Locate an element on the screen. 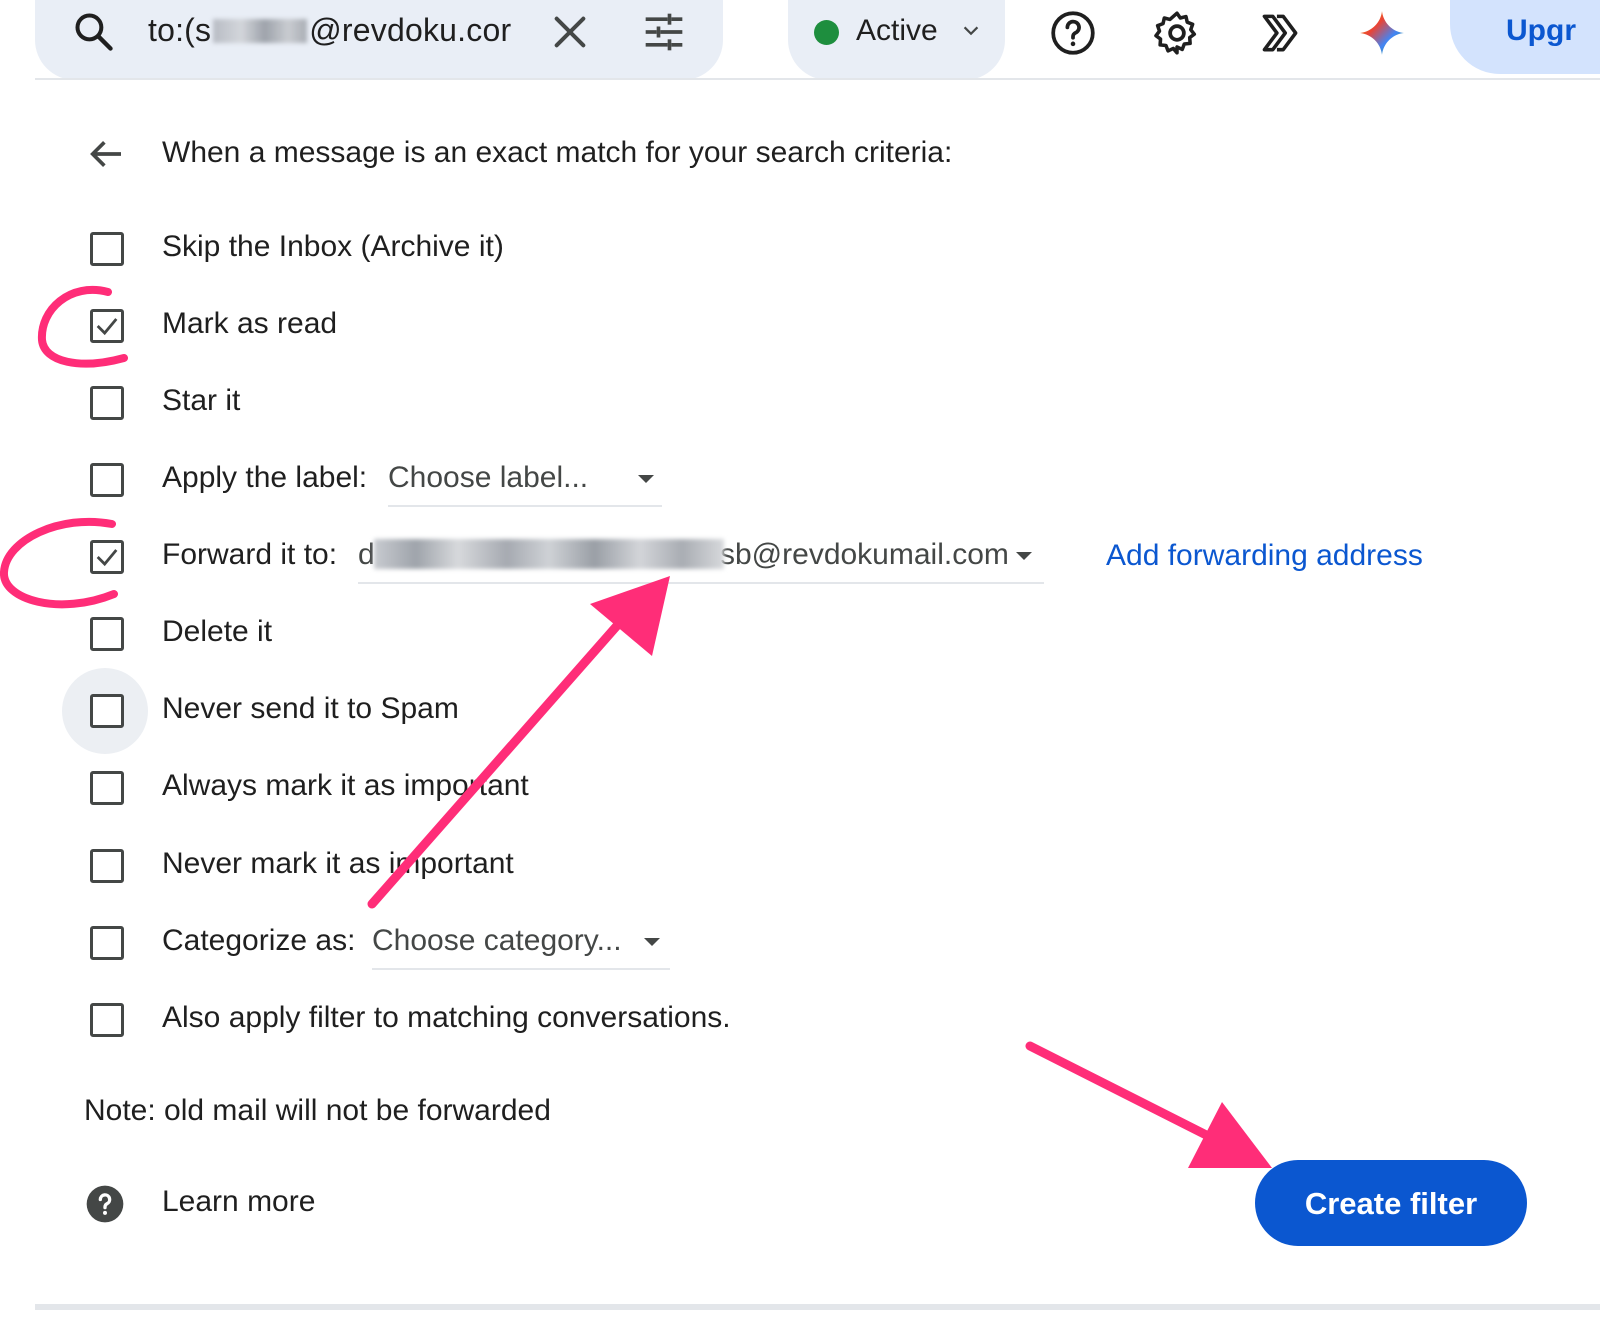 This screenshot has height=1339, width=1600. upgrade-label: Upgr is located at coordinates (1541, 30).